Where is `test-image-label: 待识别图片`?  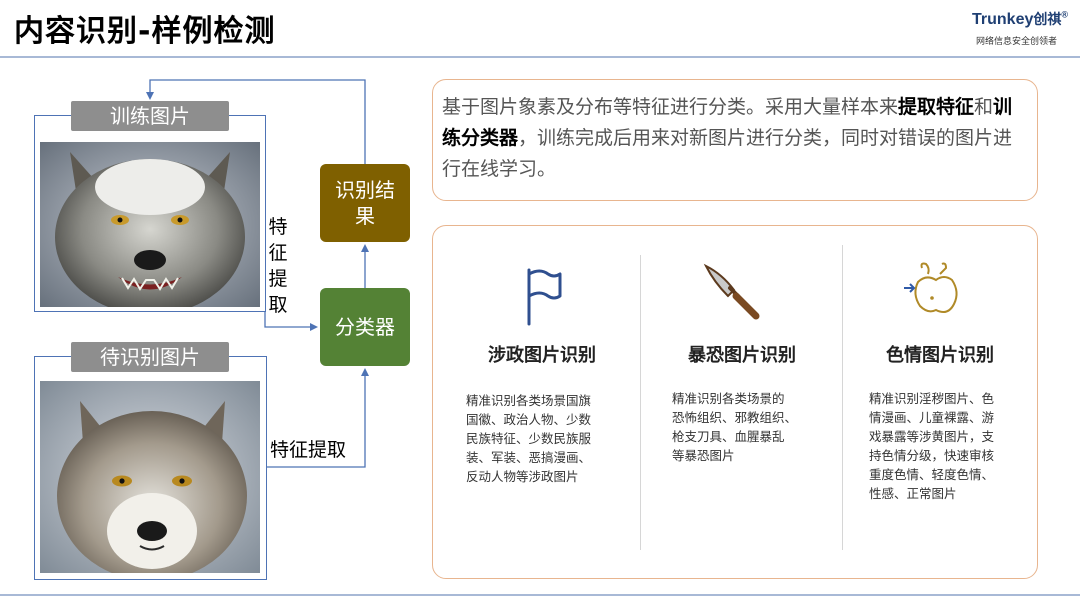
test-image-label: 待识别图片 is located at coordinates (150, 357).